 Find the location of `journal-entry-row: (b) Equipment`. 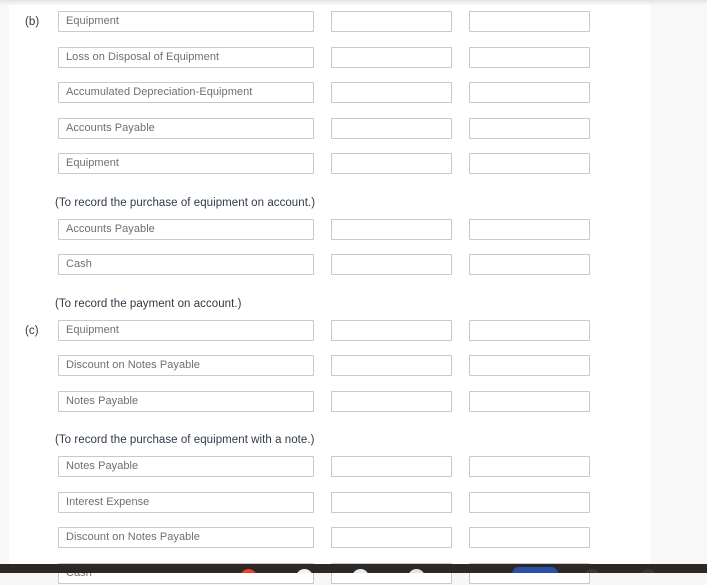

journal-entry-row: (b) Equipment is located at coordinates (329, 22).